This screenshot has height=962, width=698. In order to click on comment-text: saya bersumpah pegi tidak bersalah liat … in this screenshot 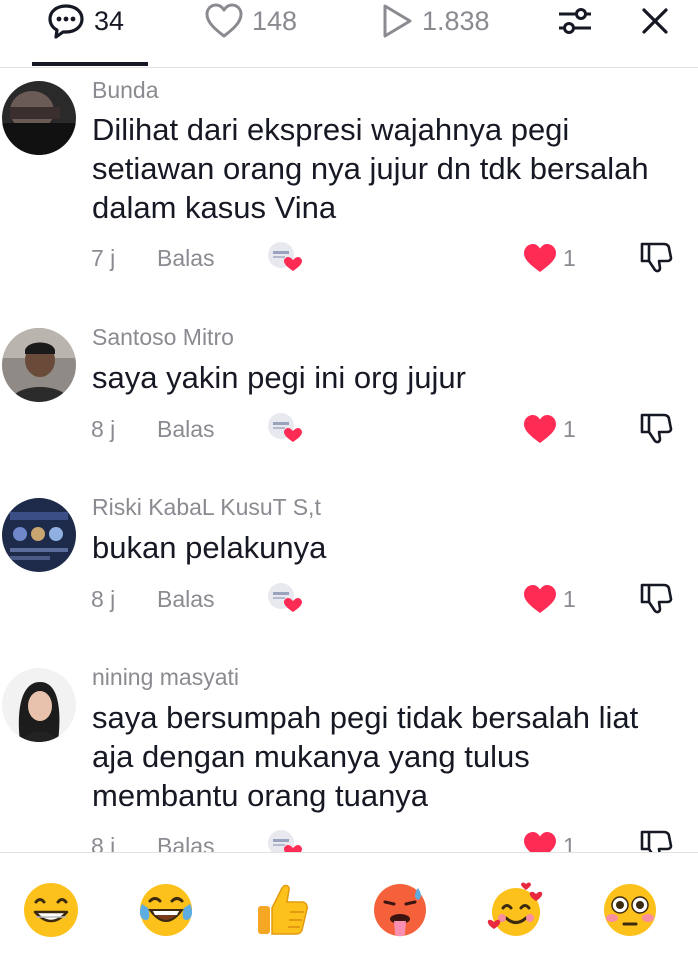, I will do `click(365, 756)`.